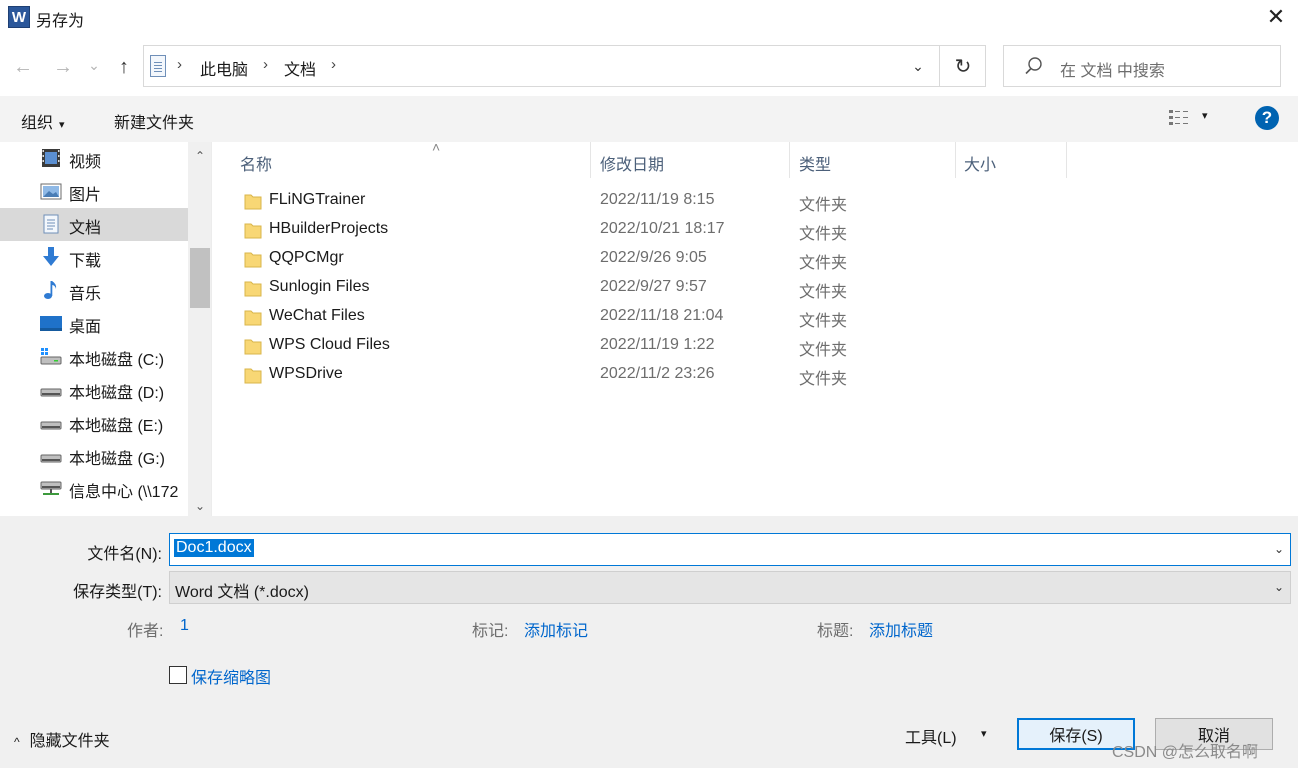 The height and width of the screenshot is (768, 1298). Describe the element at coordinates (1180, 117) in the screenshot. I see `view-options-icon` at that location.